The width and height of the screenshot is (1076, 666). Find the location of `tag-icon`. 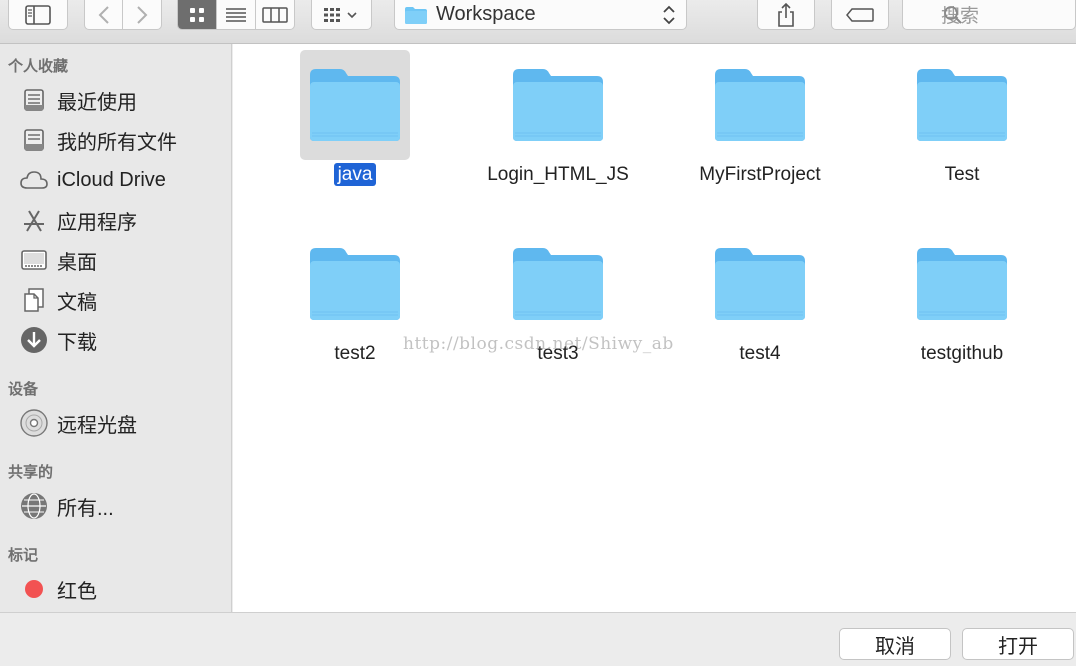

tag-icon is located at coordinates (860, 14).